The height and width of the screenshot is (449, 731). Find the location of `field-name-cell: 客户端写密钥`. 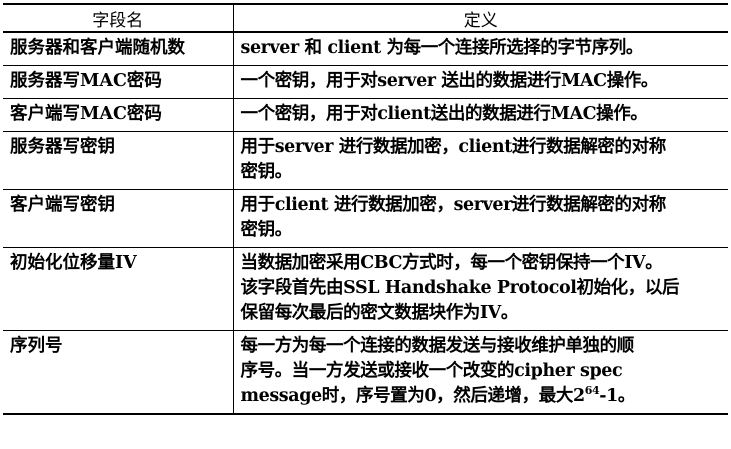

field-name-cell: 客户端写密钥 is located at coordinates (118, 218).